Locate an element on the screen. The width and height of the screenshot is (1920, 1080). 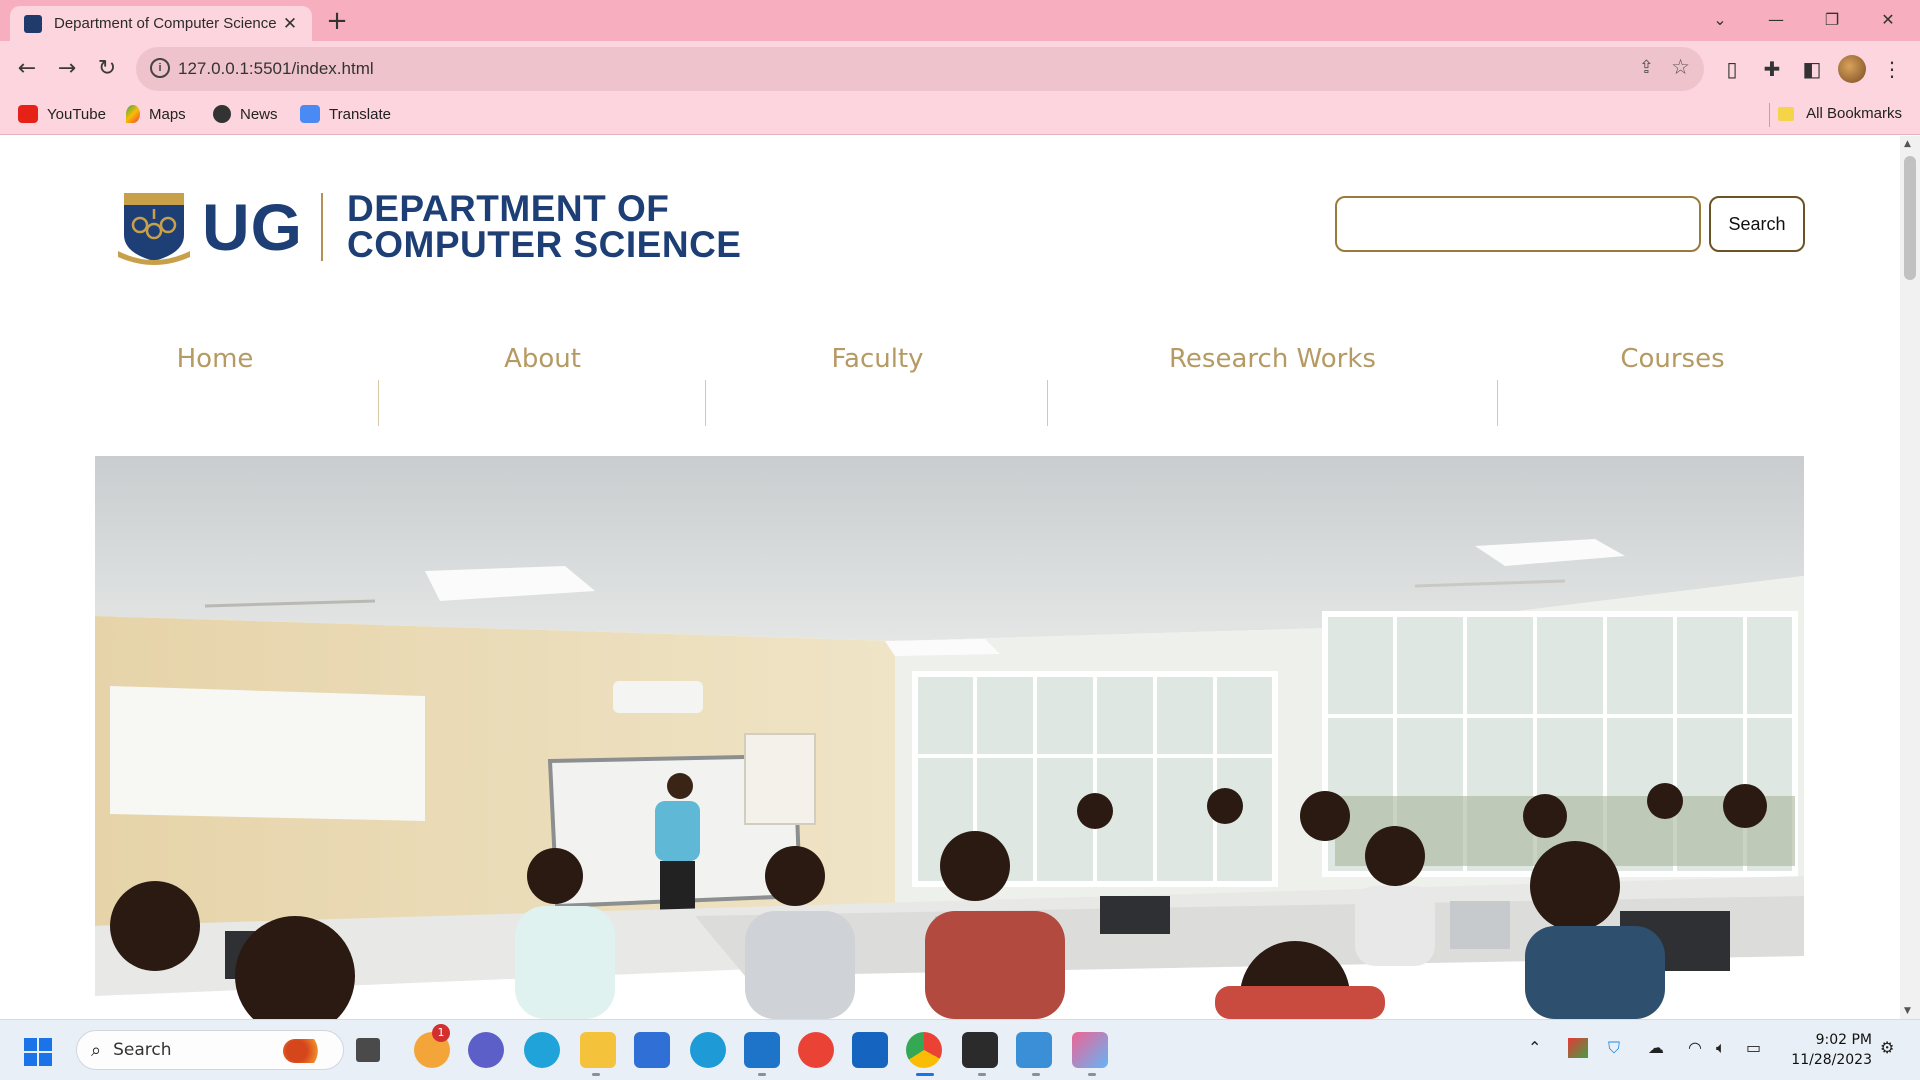
side-panel-icon: ◧ is located at coordinates (1812, 69).